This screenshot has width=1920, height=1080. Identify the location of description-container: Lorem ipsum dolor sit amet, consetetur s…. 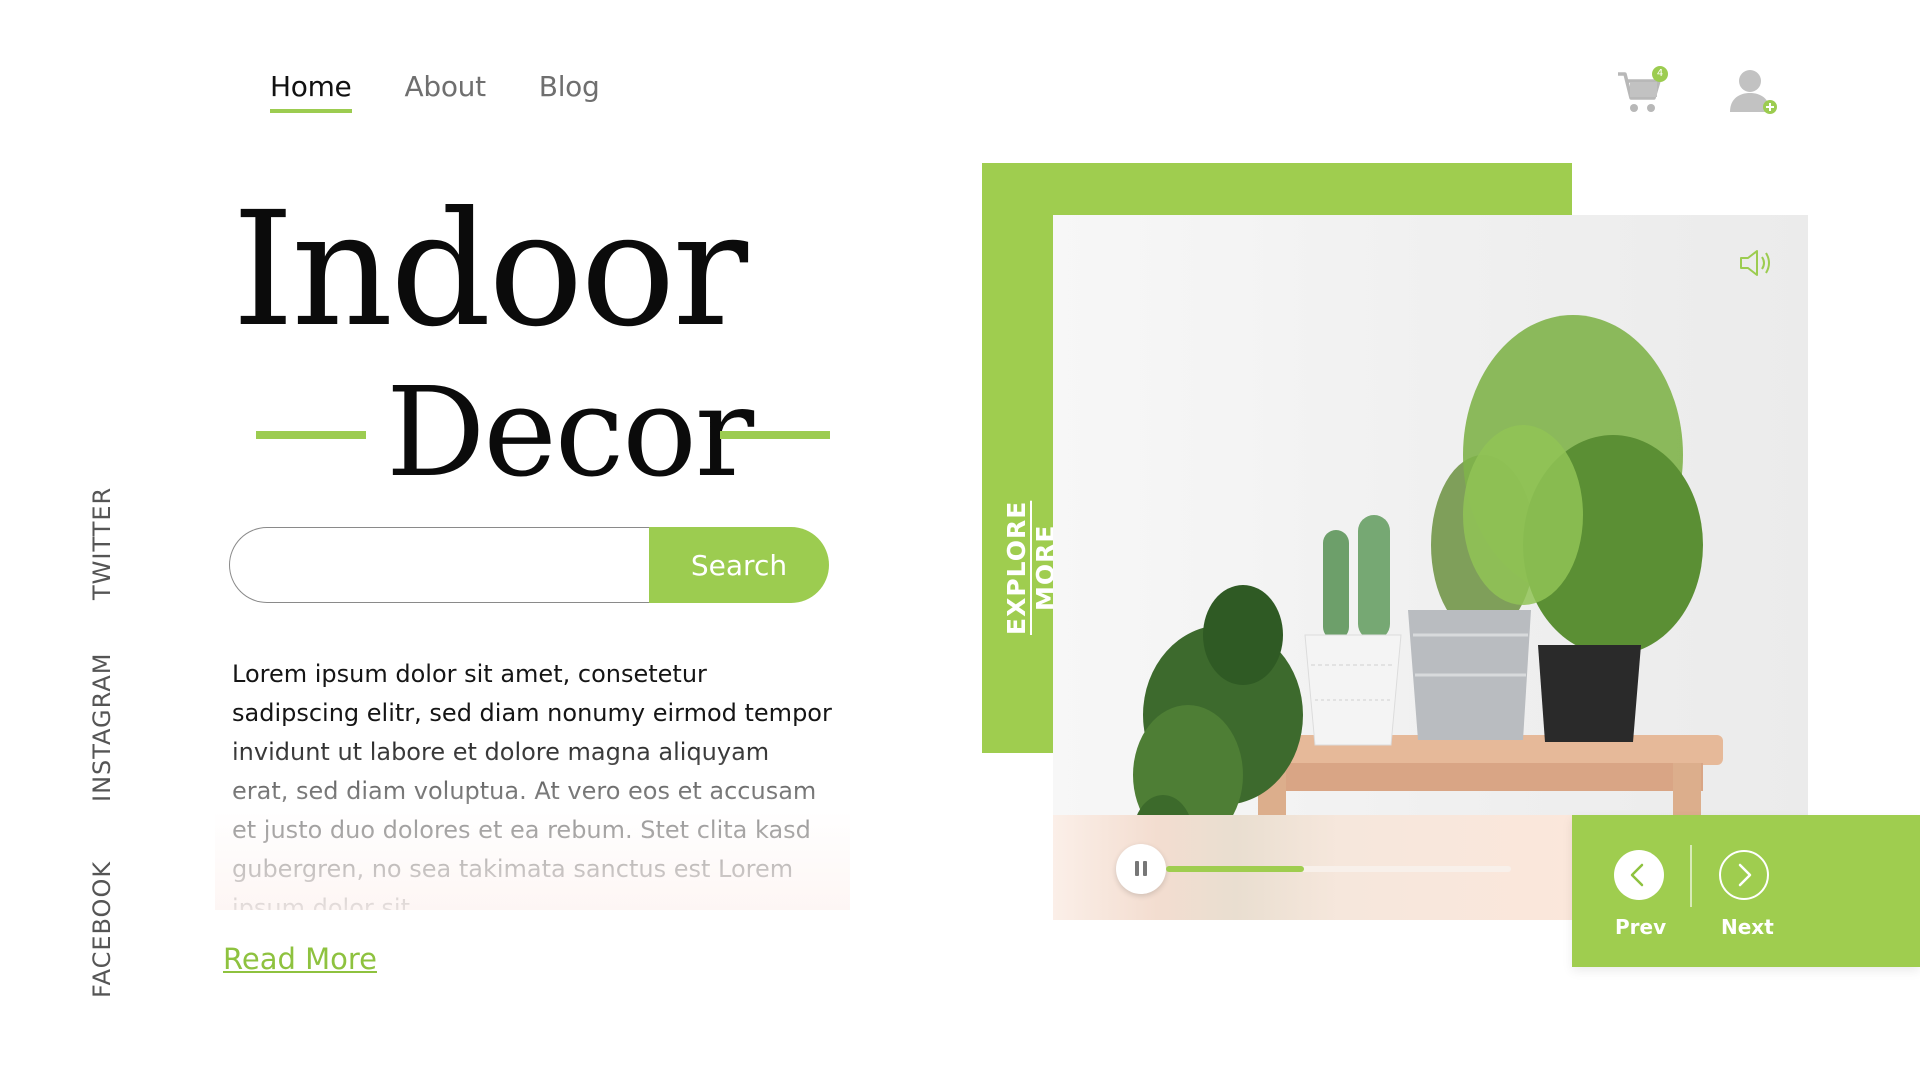
(532, 782).